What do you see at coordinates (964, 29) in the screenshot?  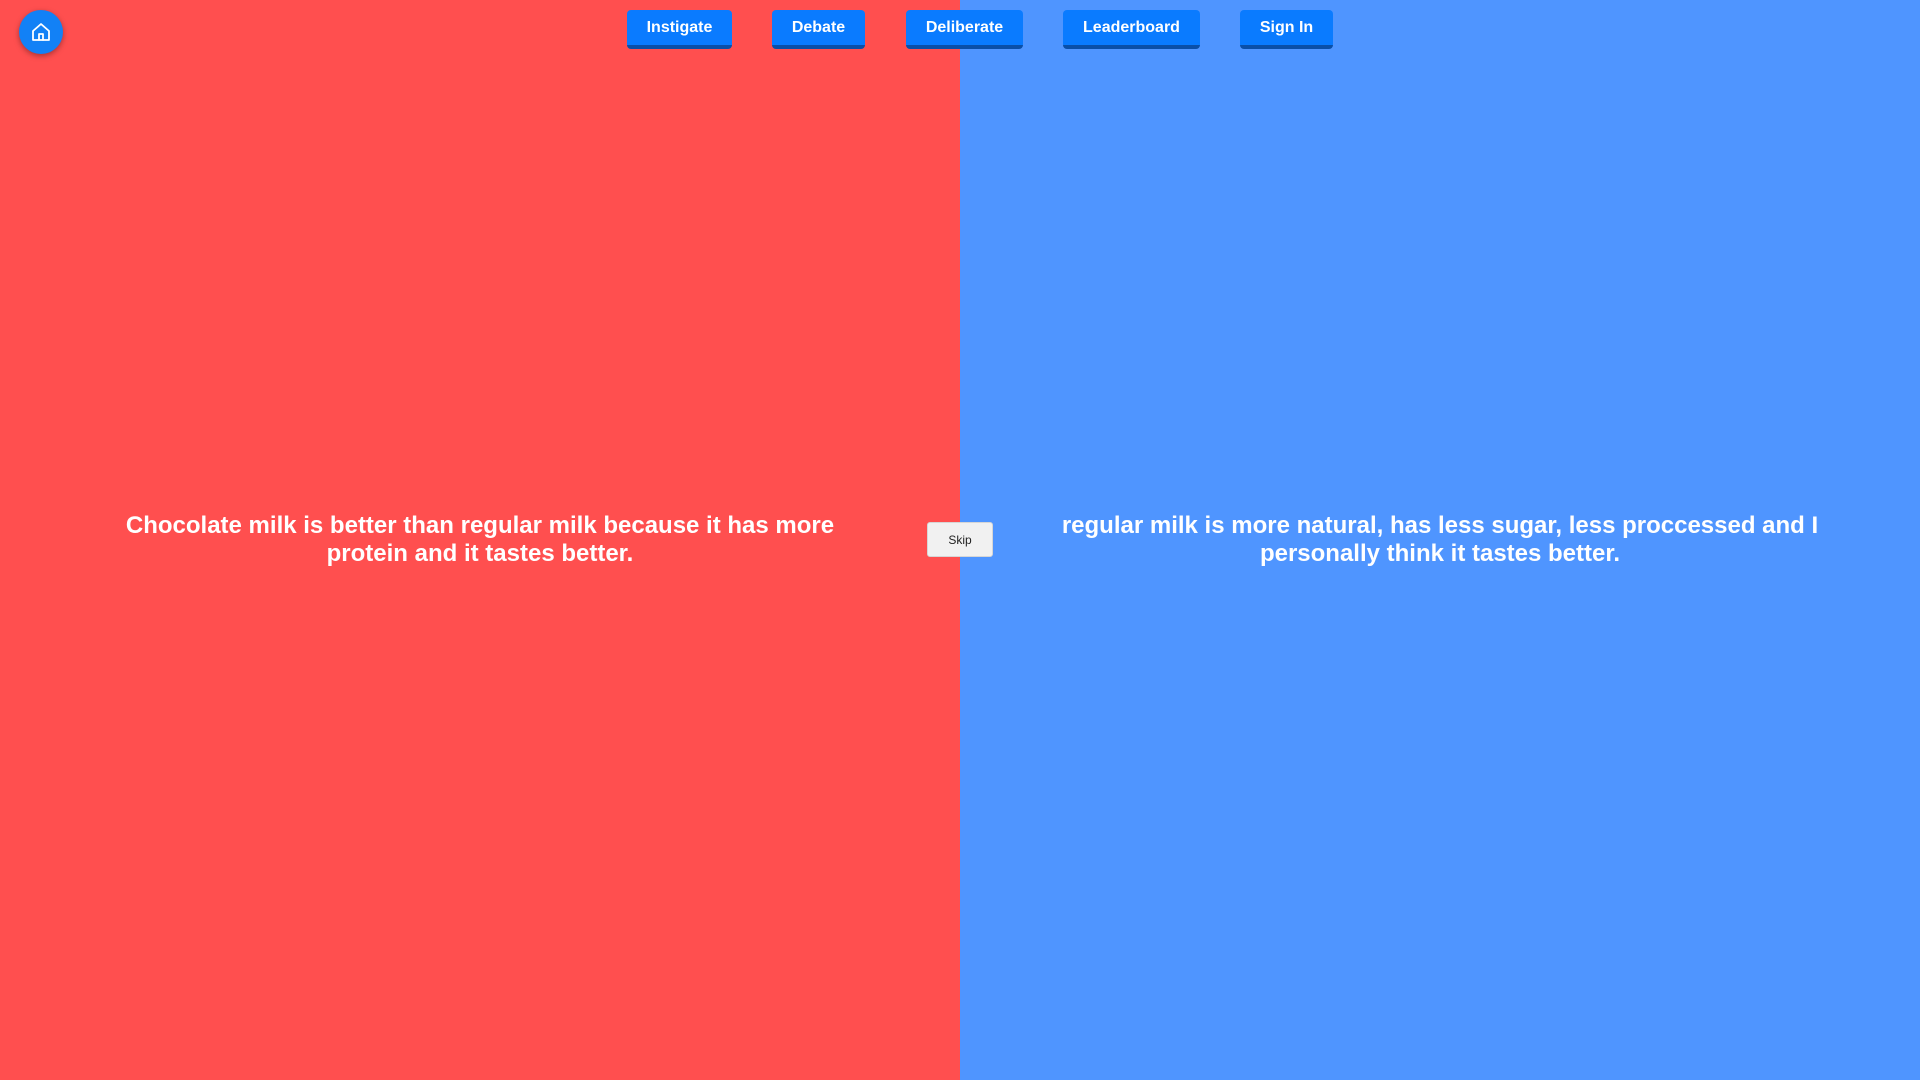 I see `nav-deliberate-button: Deliberate` at bounding box center [964, 29].